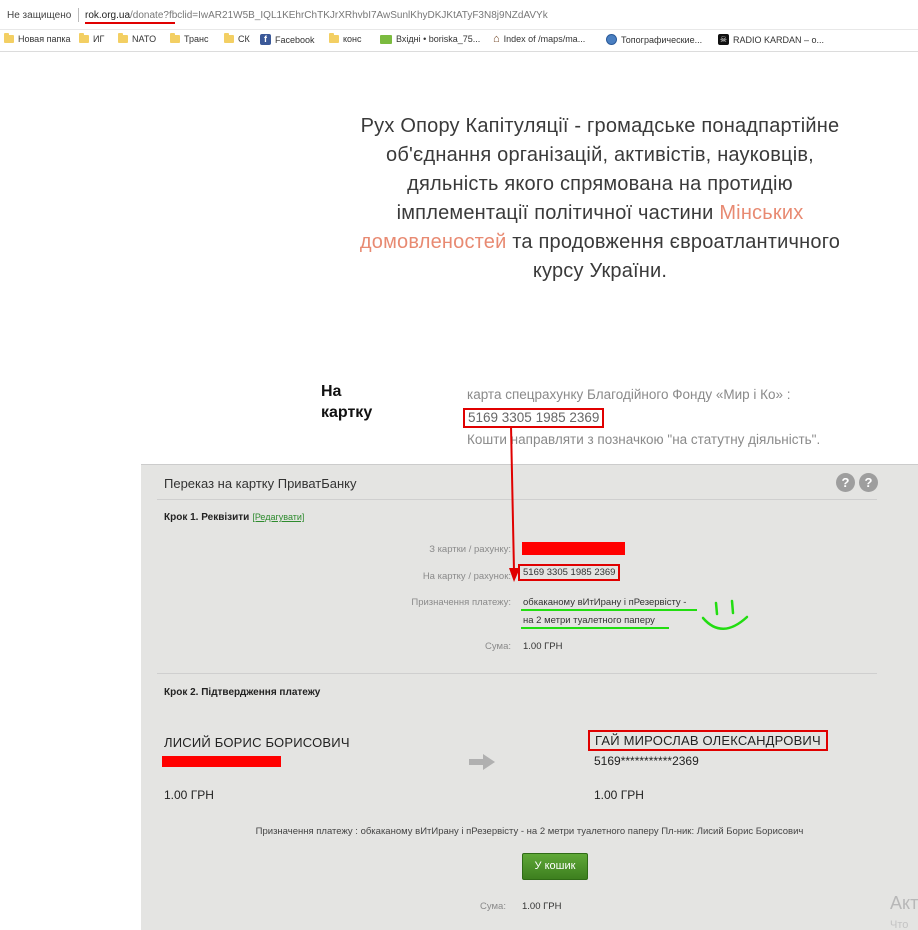 The width and height of the screenshot is (918, 930). I want to click on bookmark-item: ИГ, so click(92, 38).